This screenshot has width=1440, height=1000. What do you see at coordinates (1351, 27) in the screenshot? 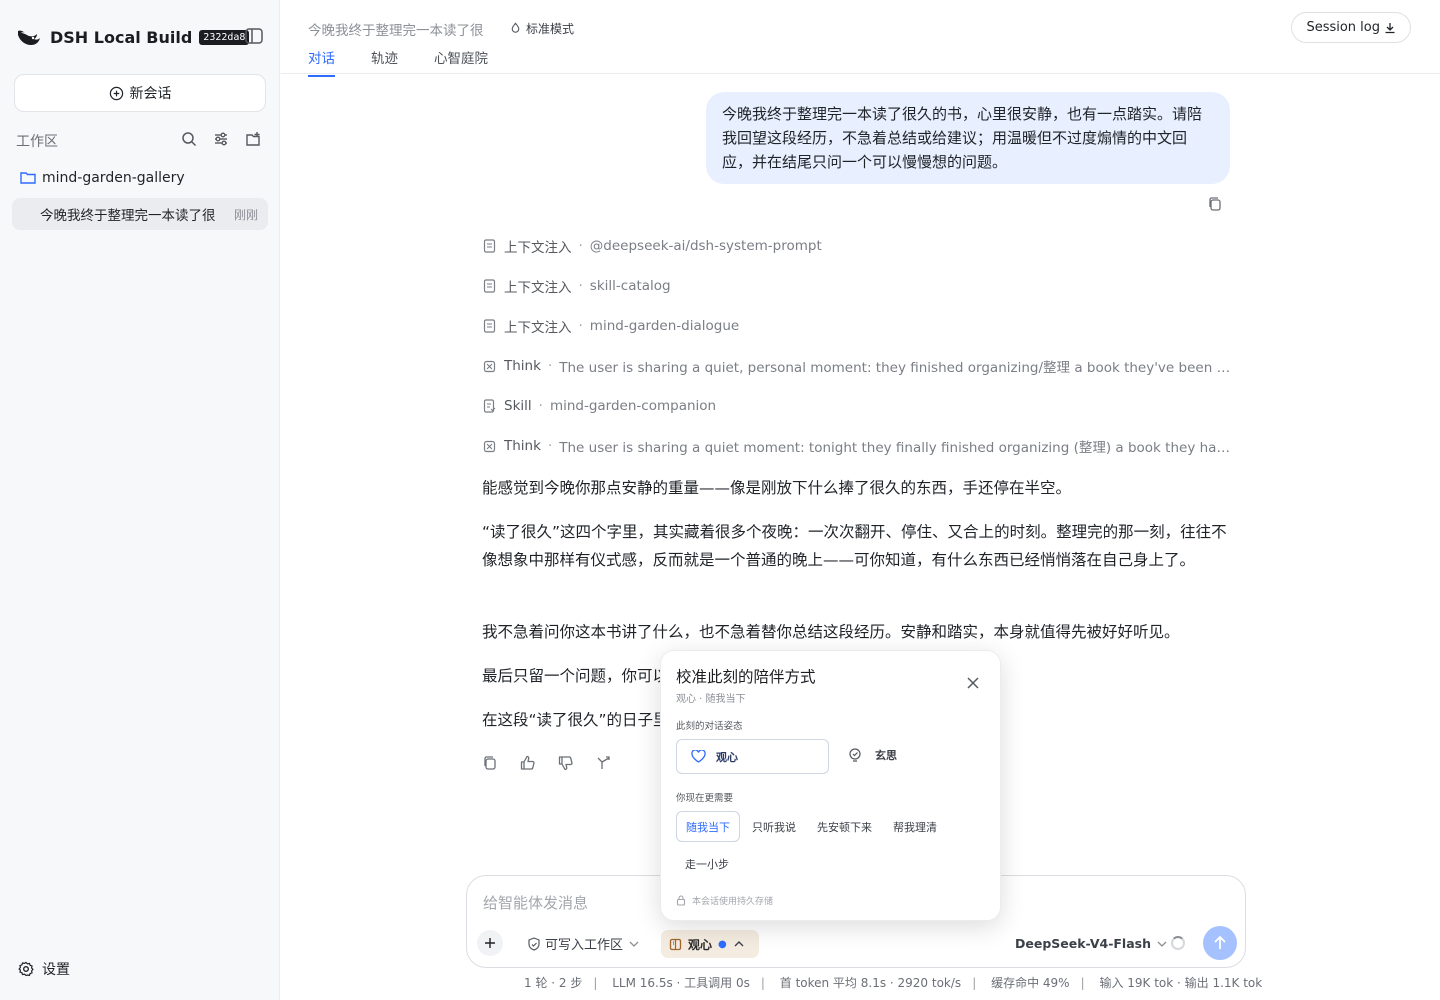
I see `session-log-button: Session log` at bounding box center [1351, 27].